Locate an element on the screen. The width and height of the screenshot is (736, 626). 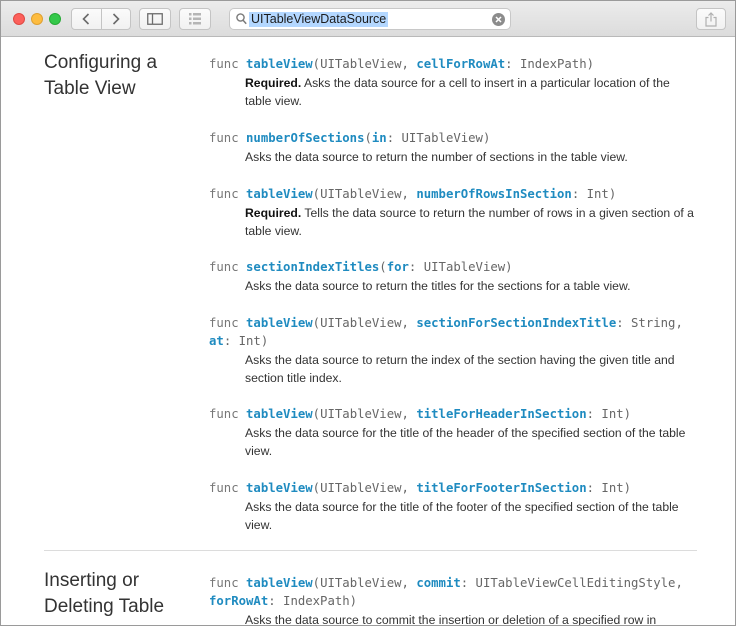
navigation-buttons is located at coordinates (101, 19).